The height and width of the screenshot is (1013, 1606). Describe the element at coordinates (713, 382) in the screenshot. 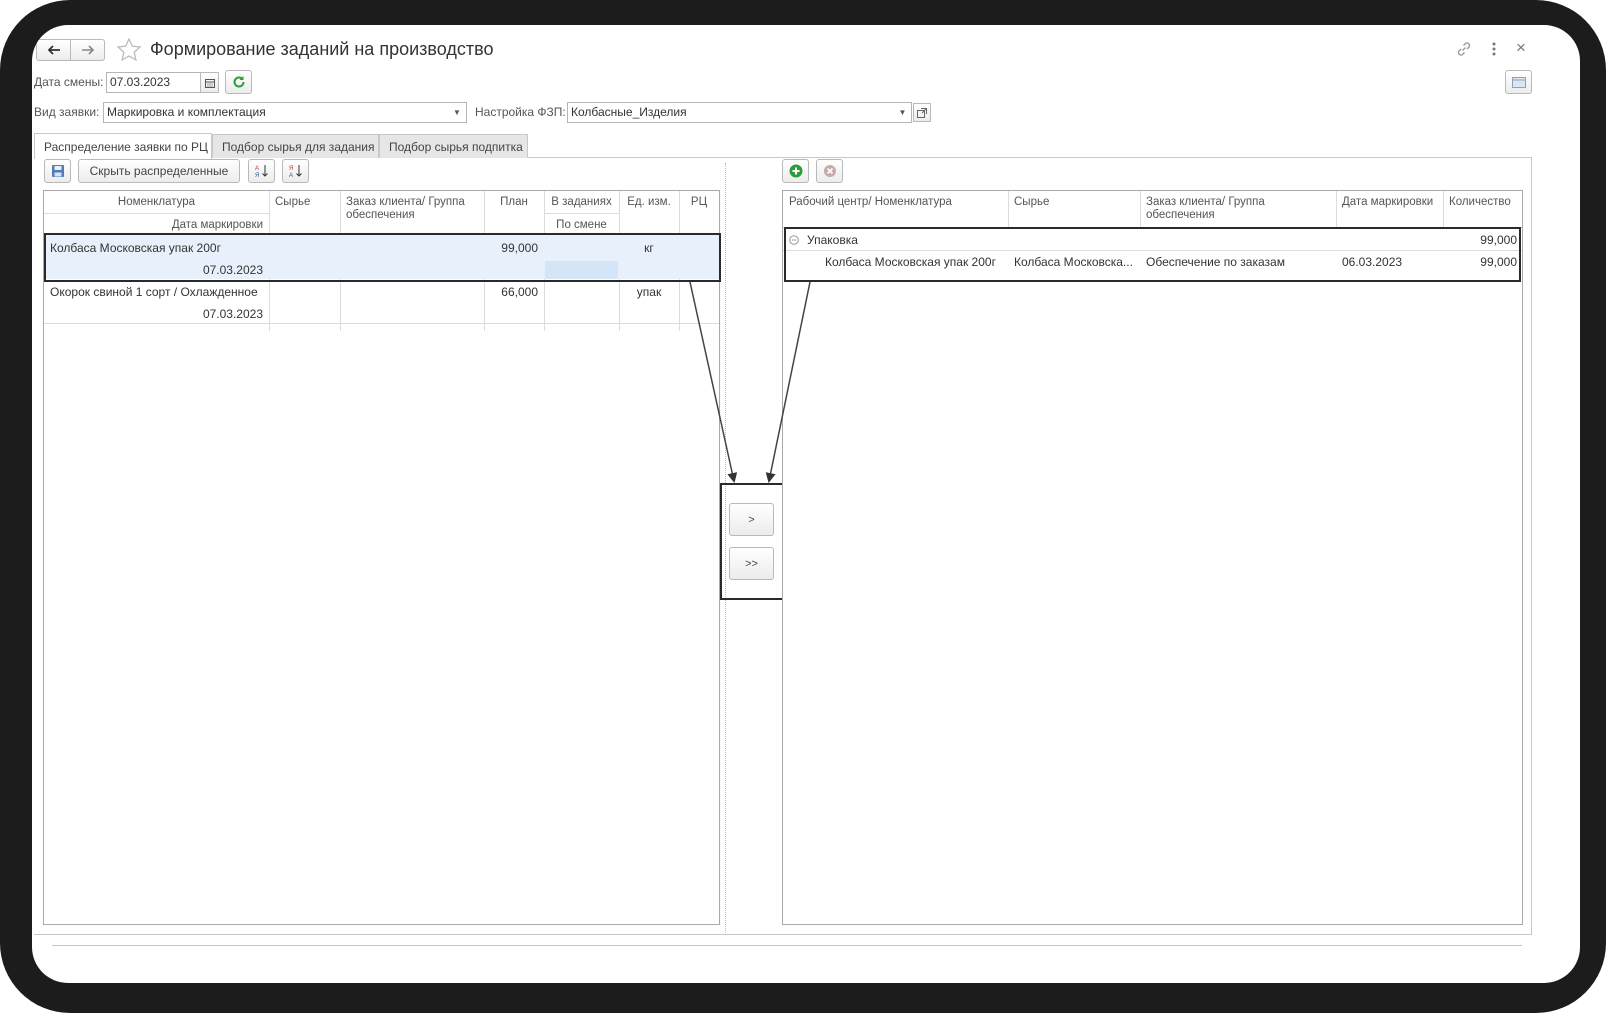

I see `arrow-left-to-buttons` at that location.